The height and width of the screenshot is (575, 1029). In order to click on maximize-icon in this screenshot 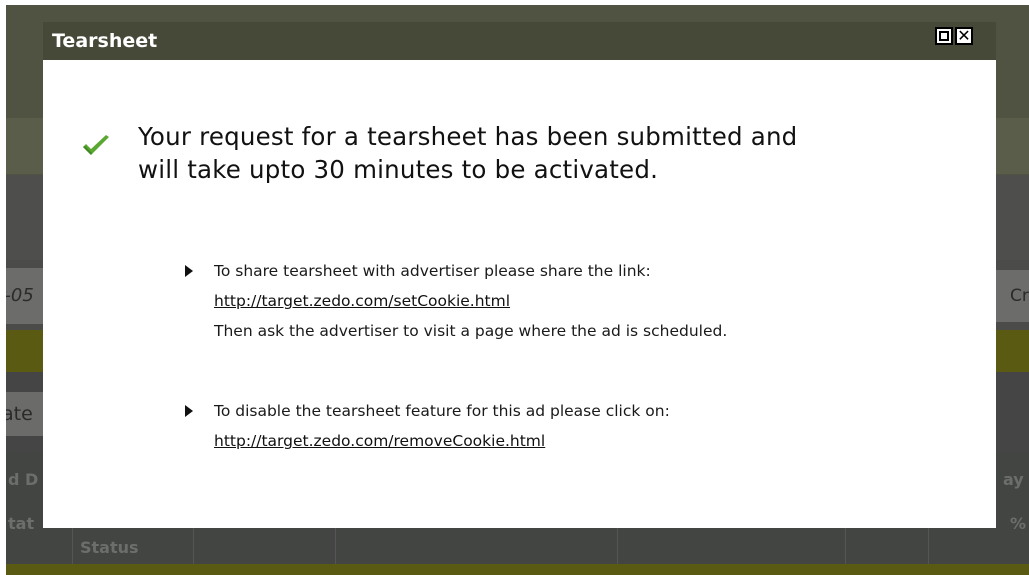, I will do `click(944, 36)`.